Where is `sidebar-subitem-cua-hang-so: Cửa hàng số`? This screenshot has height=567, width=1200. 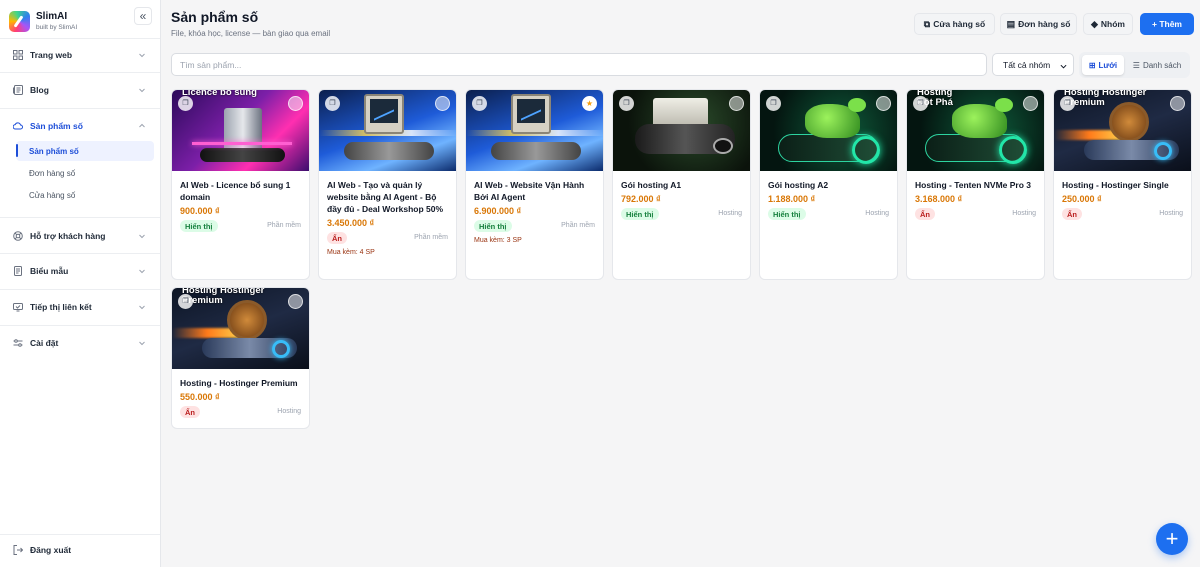 sidebar-subitem-cua-hang-so: Cửa hàng số is located at coordinates (85, 195).